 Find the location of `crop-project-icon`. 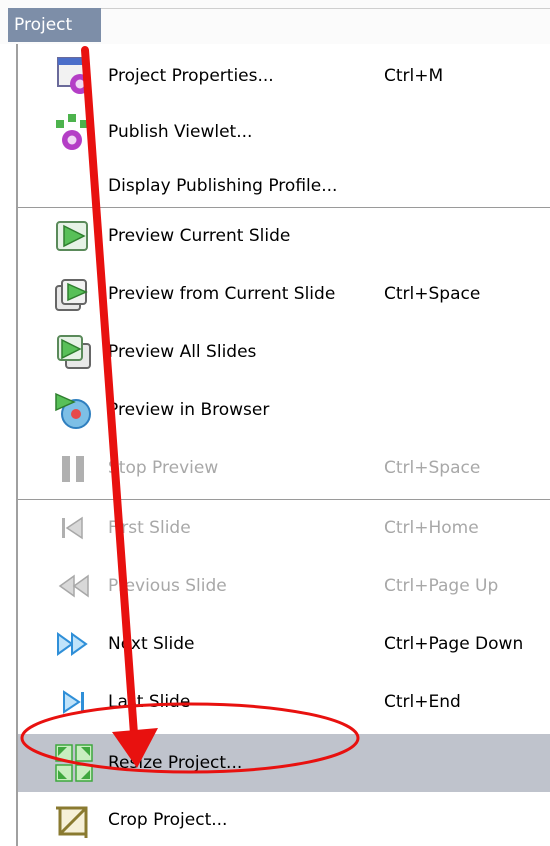

crop-project-icon is located at coordinates (74, 820).